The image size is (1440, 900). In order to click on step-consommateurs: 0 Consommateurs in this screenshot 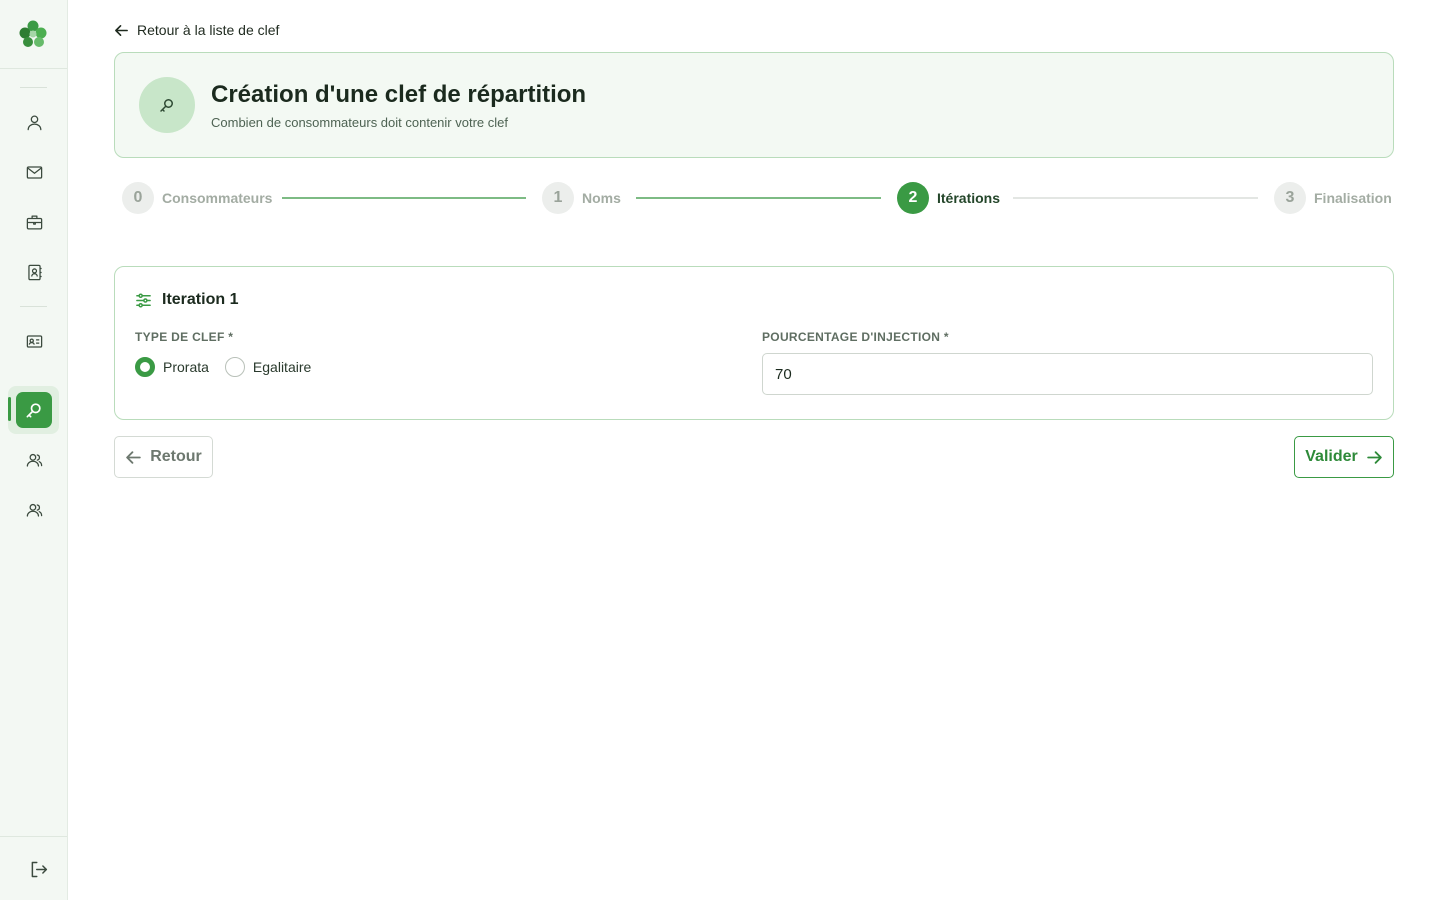, I will do `click(197, 198)`.